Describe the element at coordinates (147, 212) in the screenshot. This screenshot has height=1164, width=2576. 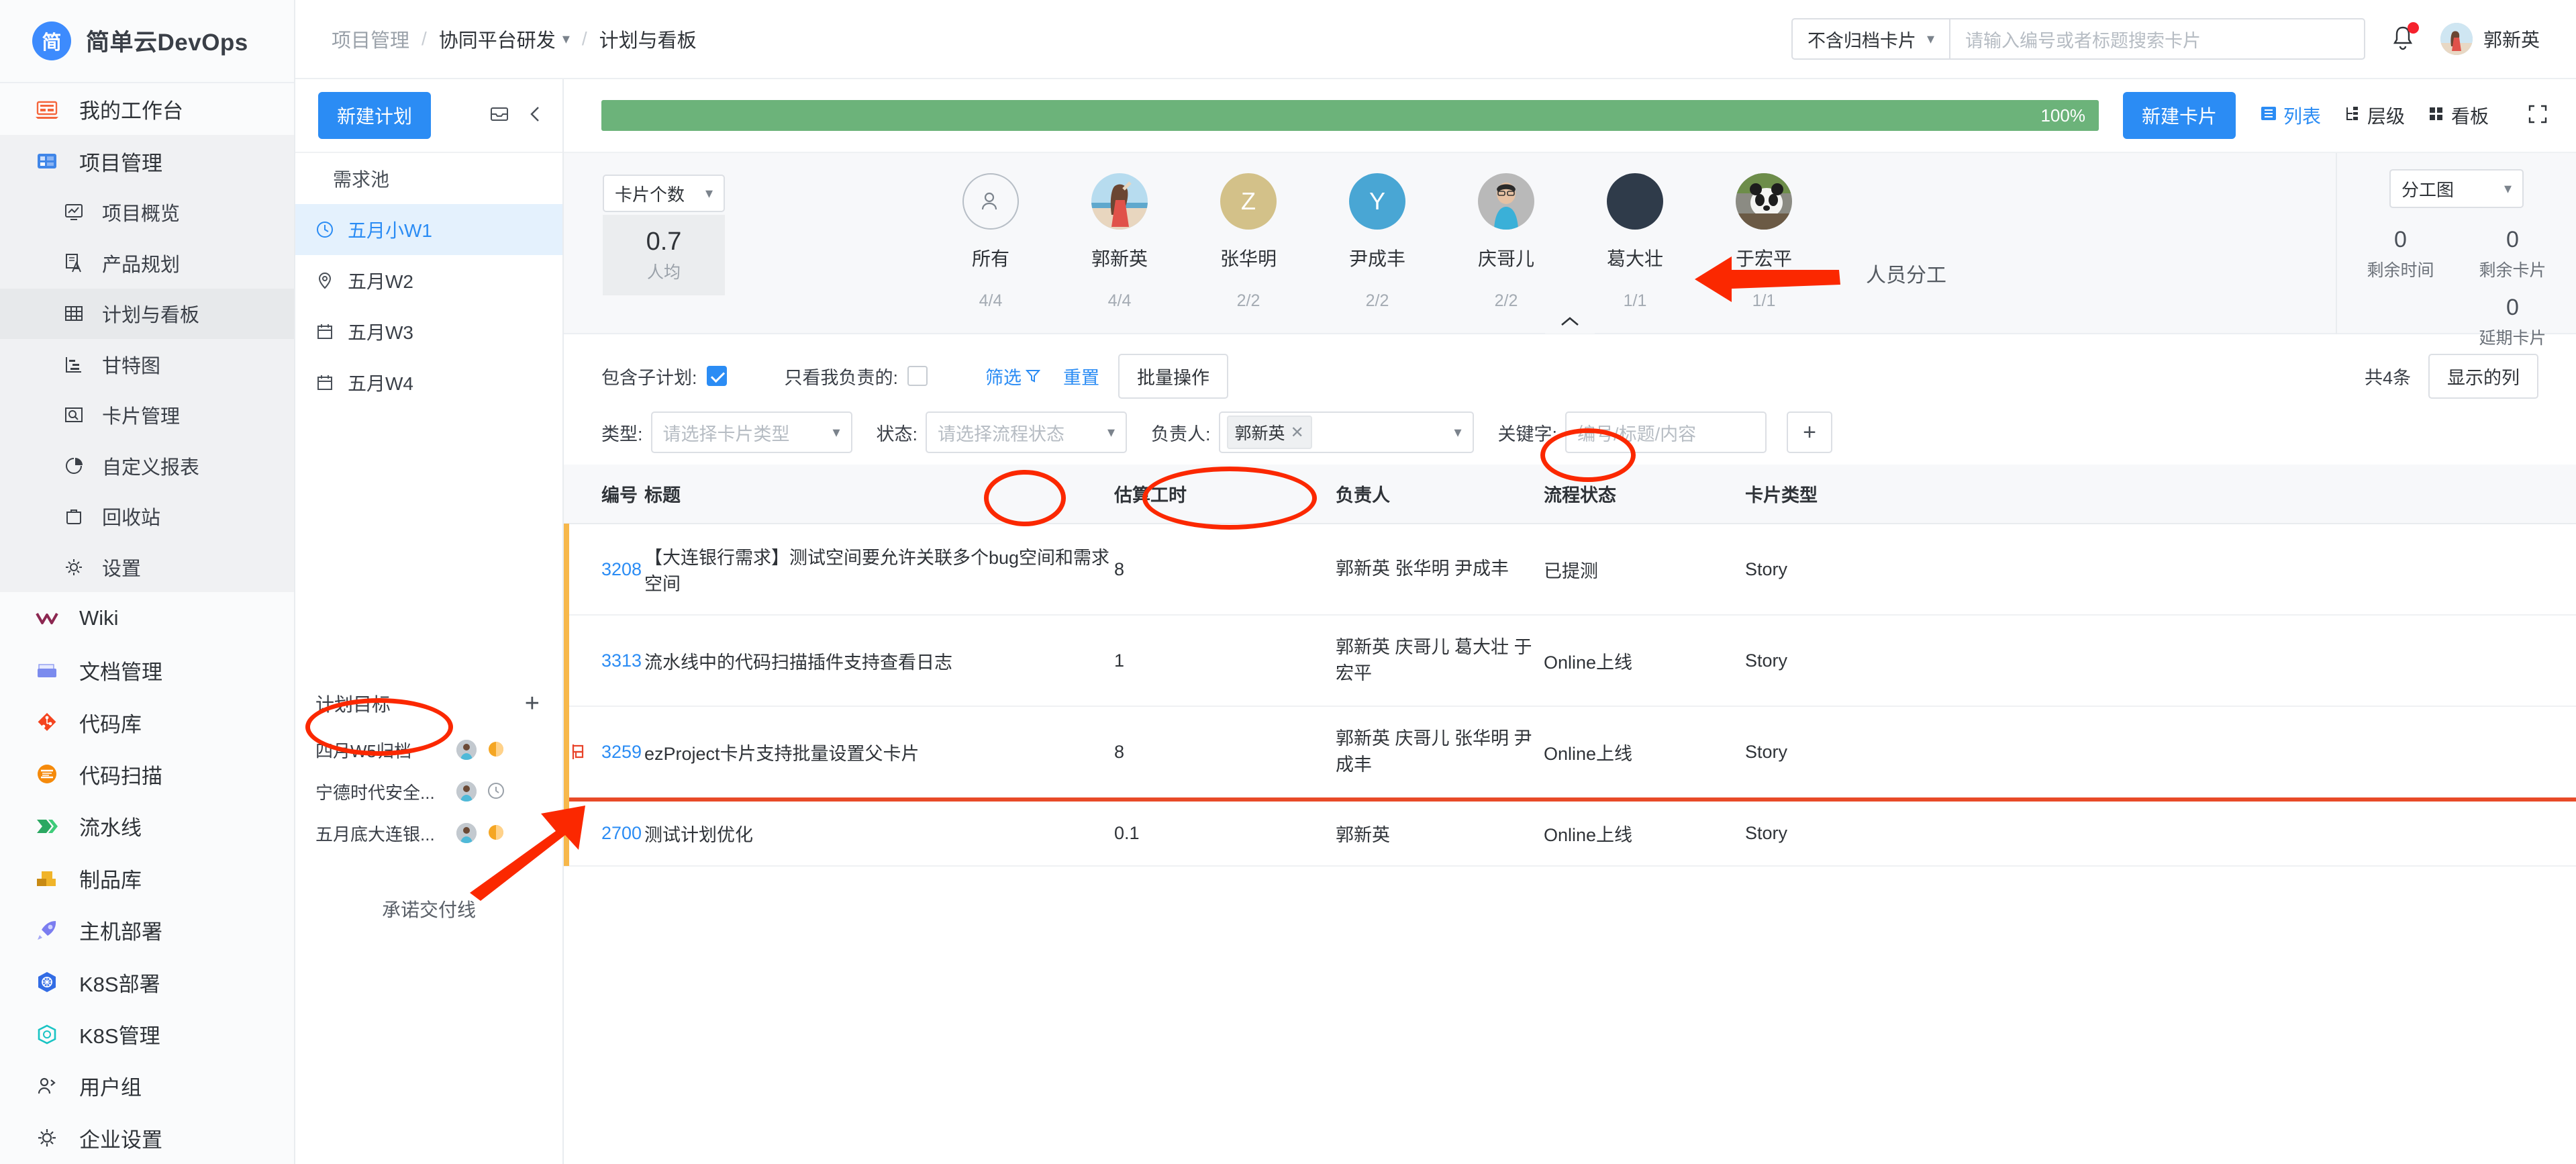
I see `sidebar-item-overview: 项目概览` at that location.